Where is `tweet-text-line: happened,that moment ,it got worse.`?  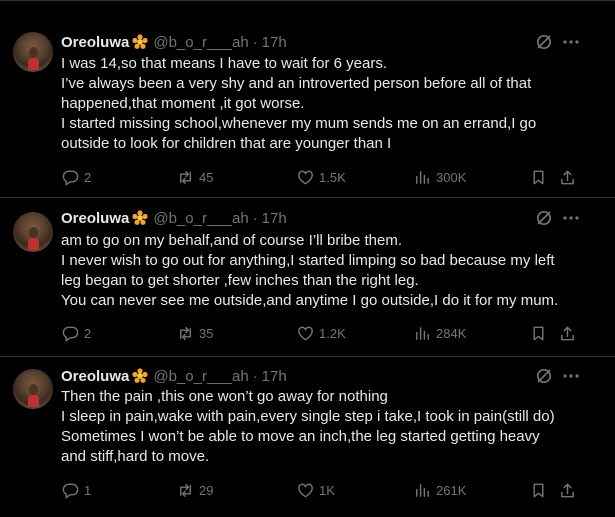 tweet-text-line: happened,that moment ,it got worse. is located at coordinates (183, 103).